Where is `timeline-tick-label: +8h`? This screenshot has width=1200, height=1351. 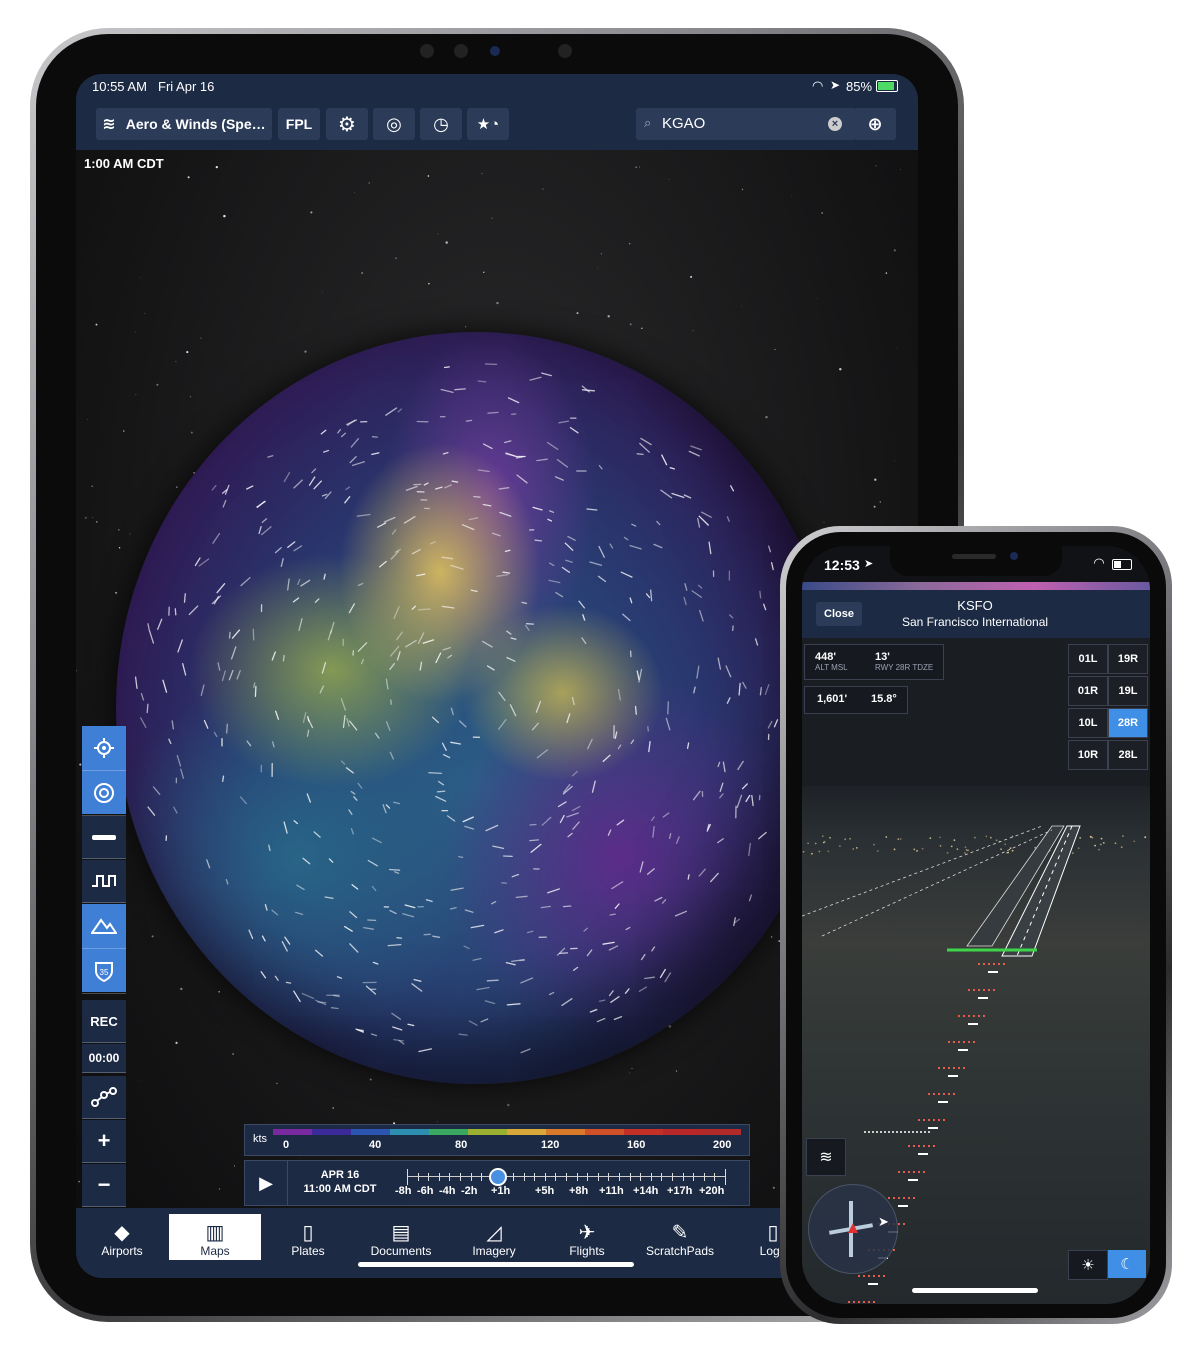
timeline-tick-label: +8h is located at coordinates (579, 1191).